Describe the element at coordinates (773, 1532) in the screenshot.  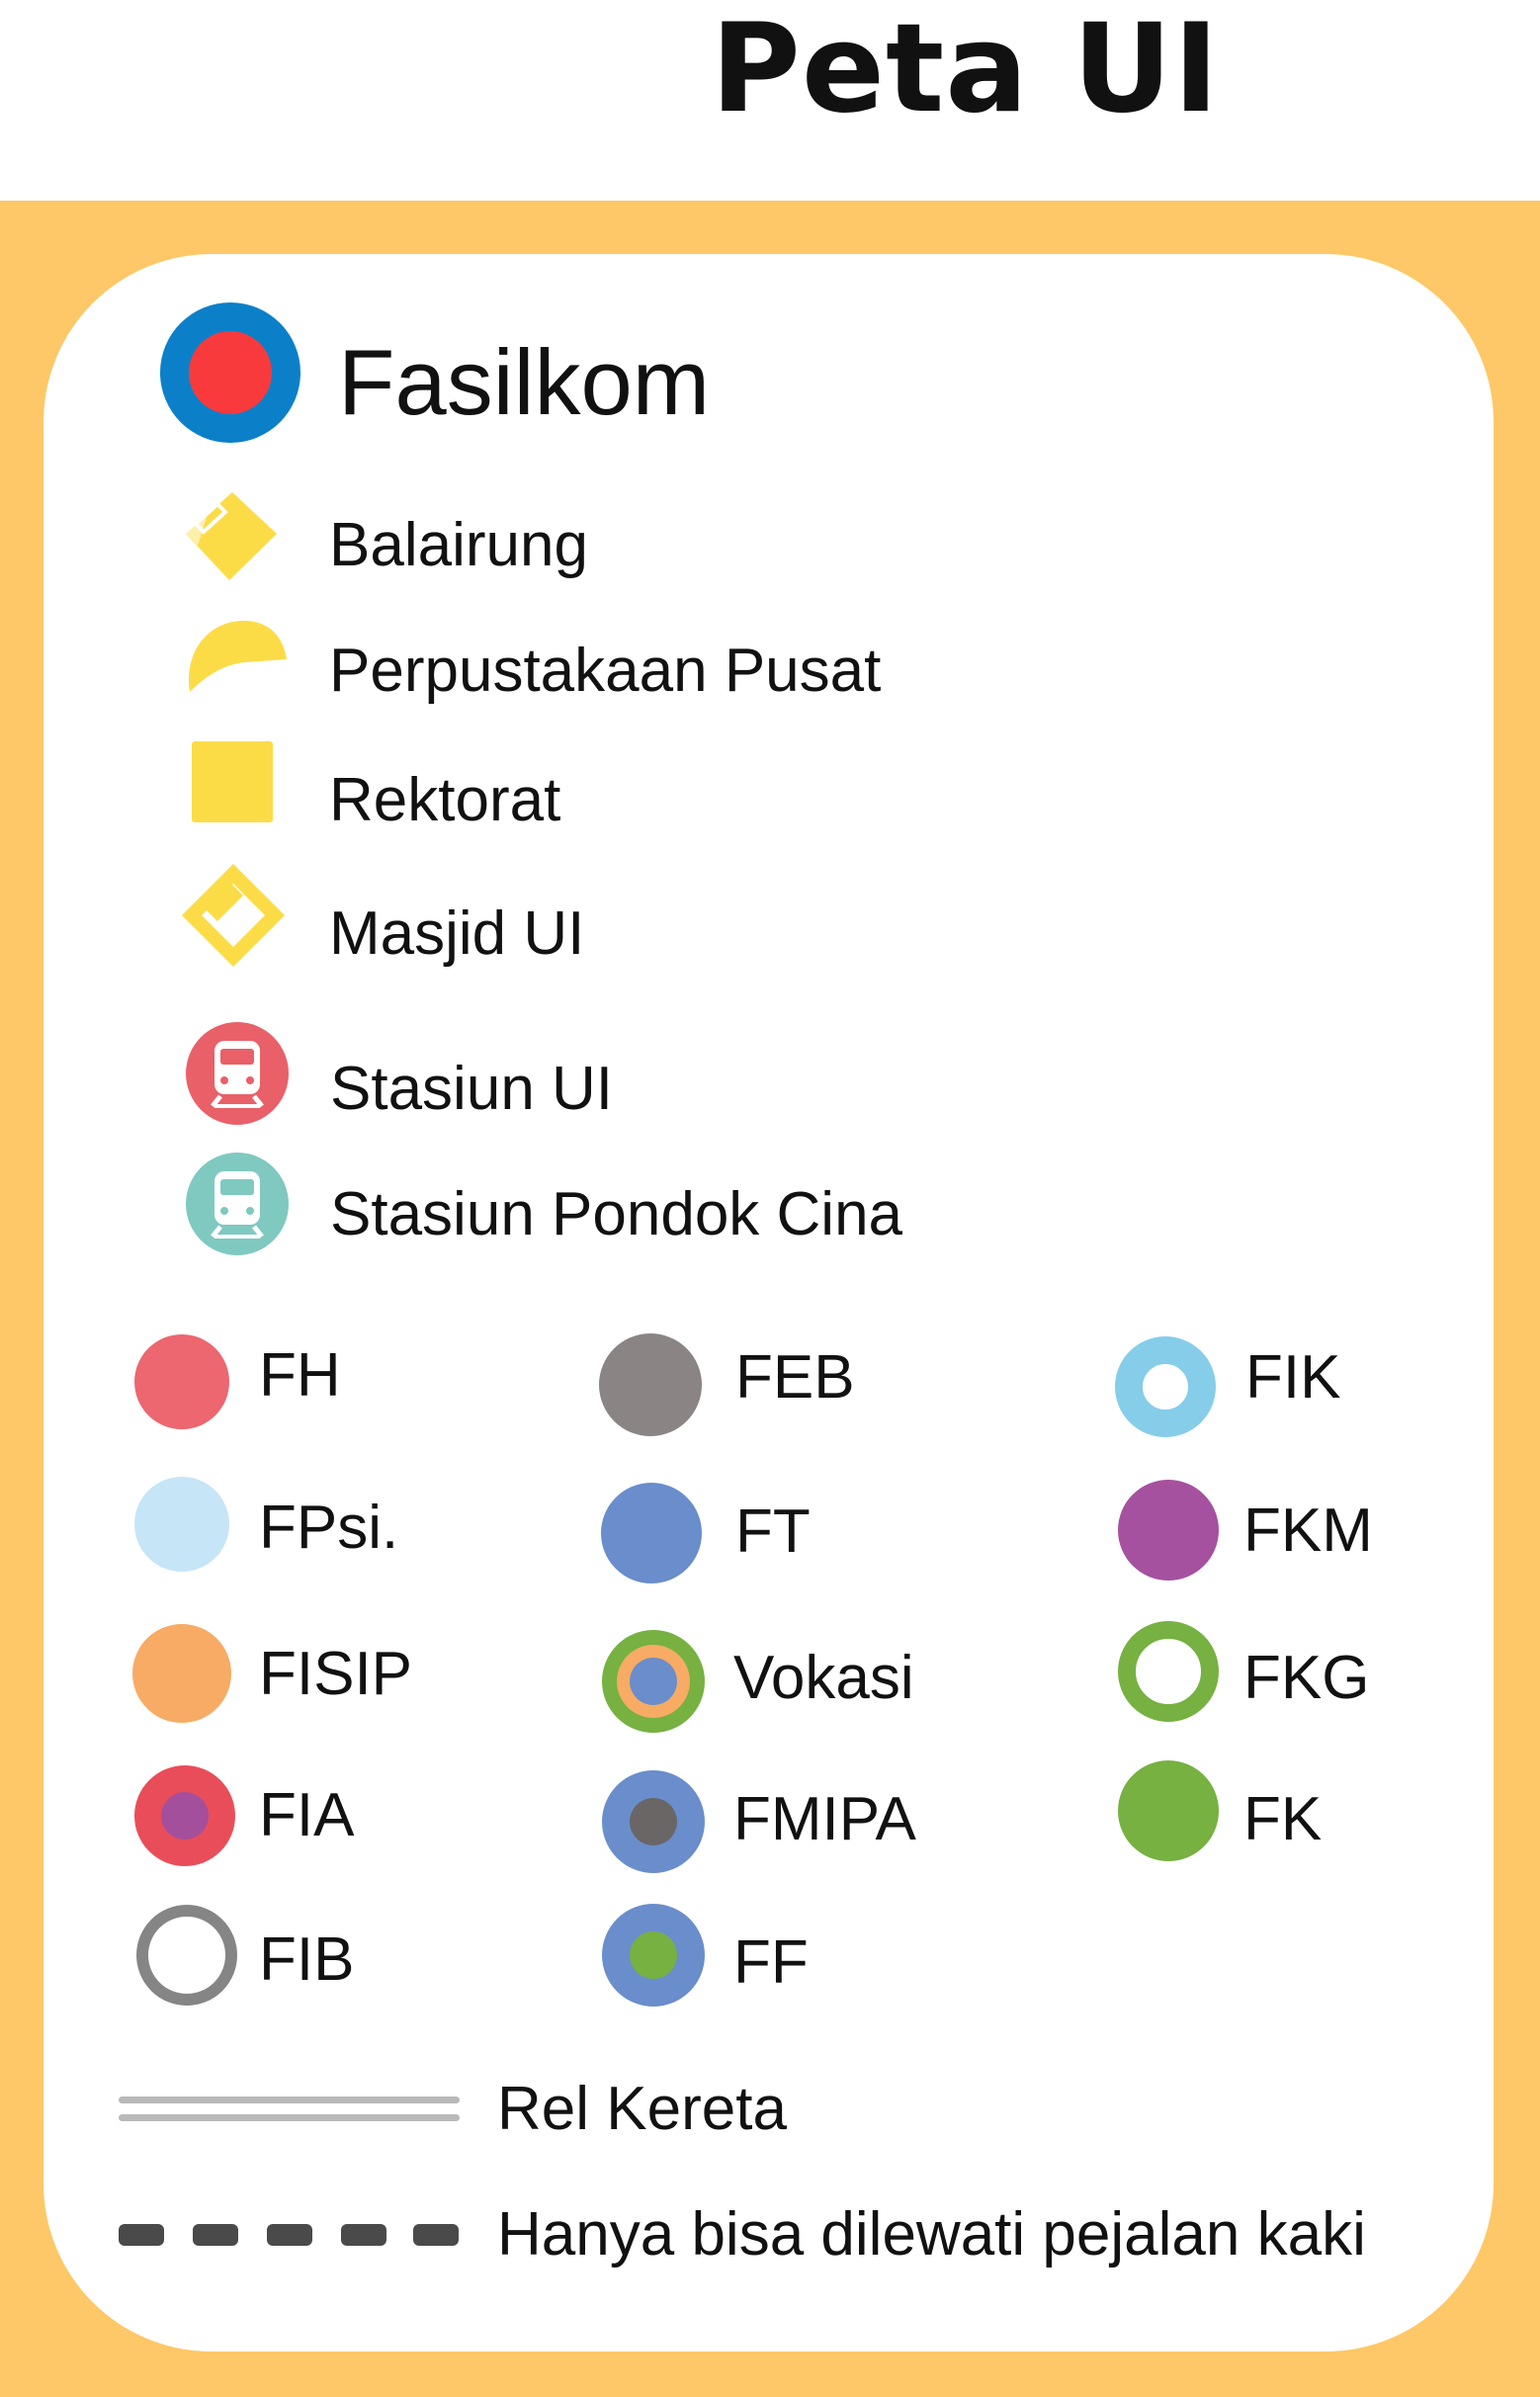
I see `legend-label-ft: FT` at that location.